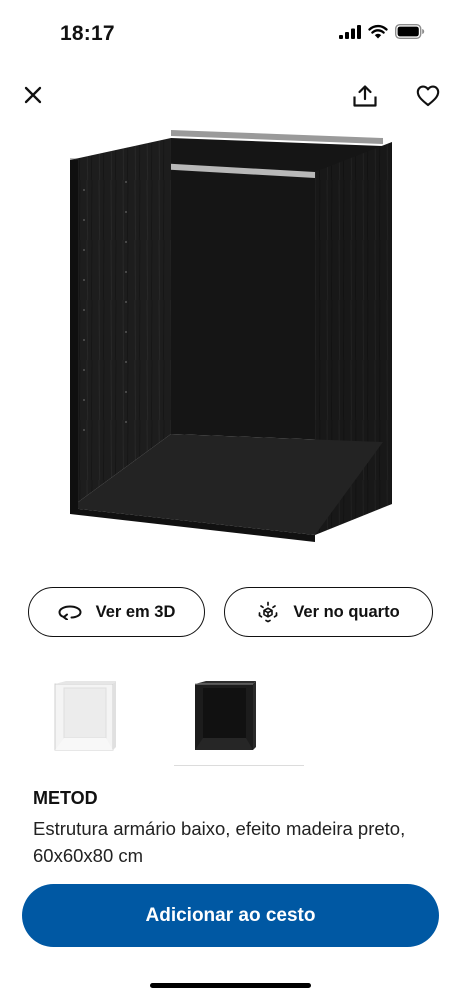 The image size is (461, 999). Describe the element at coordinates (65, 798) in the screenshot. I see `product-name: METOD` at that location.